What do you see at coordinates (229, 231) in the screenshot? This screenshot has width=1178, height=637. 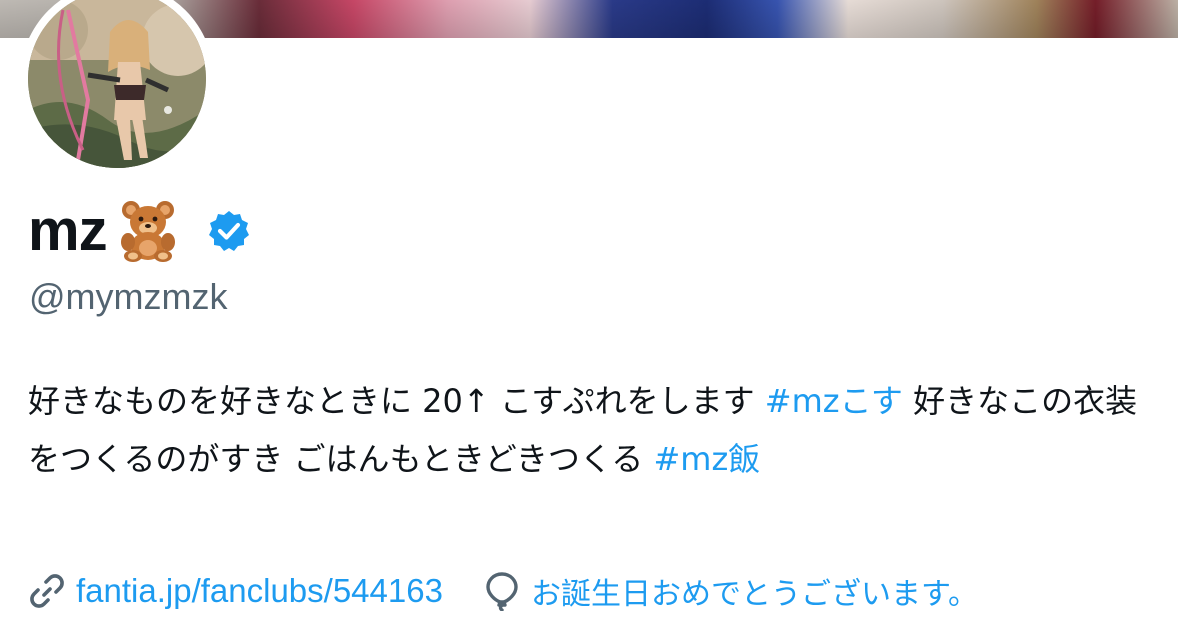 I see `verified-badge-icon` at bounding box center [229, 231].